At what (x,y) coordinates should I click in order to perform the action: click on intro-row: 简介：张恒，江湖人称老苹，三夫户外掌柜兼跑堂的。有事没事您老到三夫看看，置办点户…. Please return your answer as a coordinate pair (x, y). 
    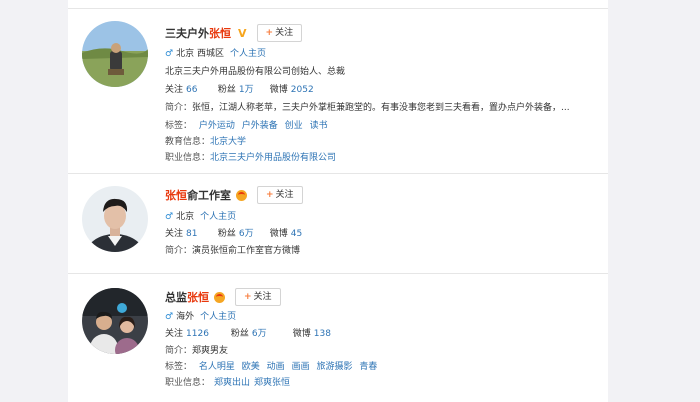
    Looking at the image, I should click on (367, 108).